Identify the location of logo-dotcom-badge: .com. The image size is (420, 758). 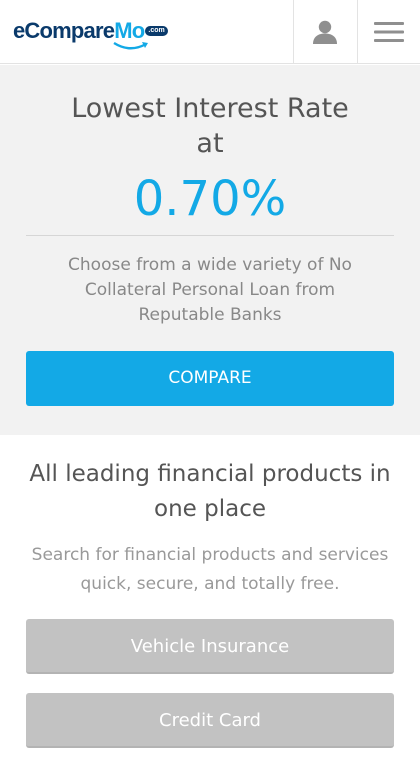
(156, 31).